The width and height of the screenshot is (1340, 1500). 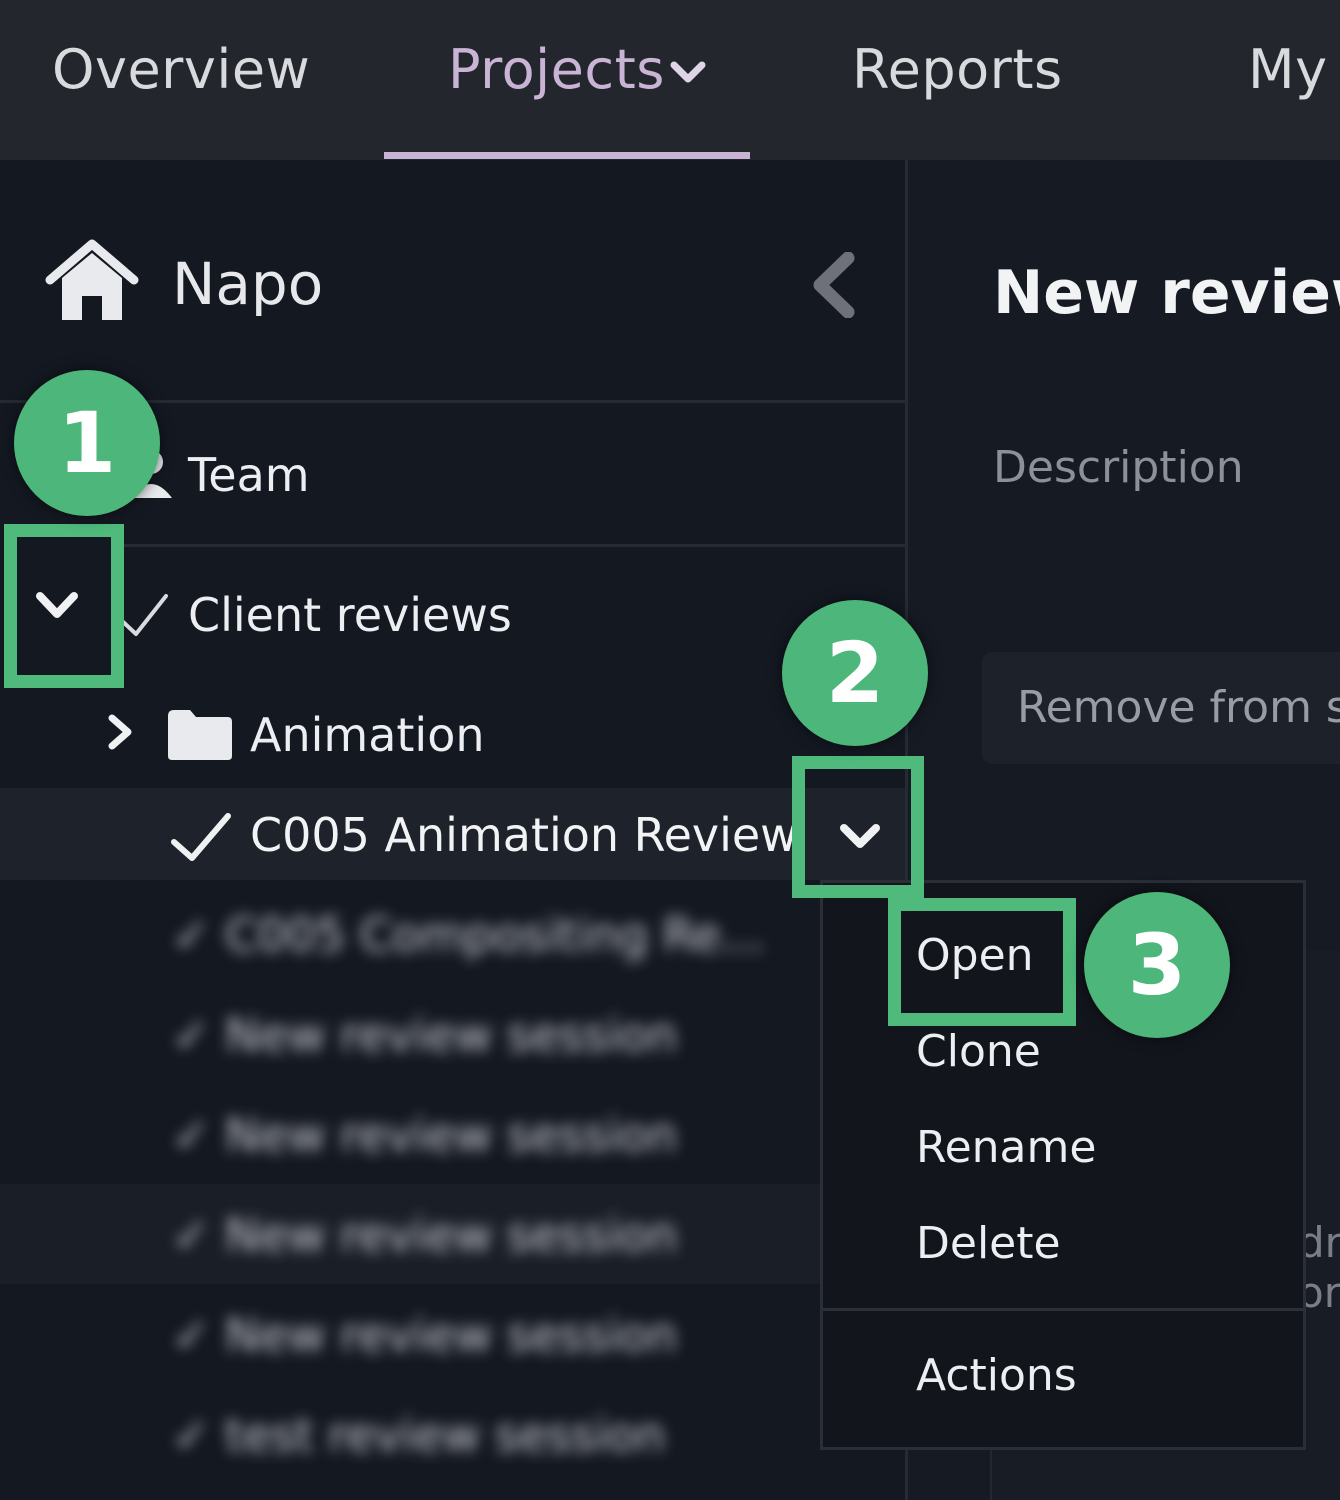 I want to click on sidebar-session-c005-animation-review: C005 Animation Review, so click(x=524, y=835).